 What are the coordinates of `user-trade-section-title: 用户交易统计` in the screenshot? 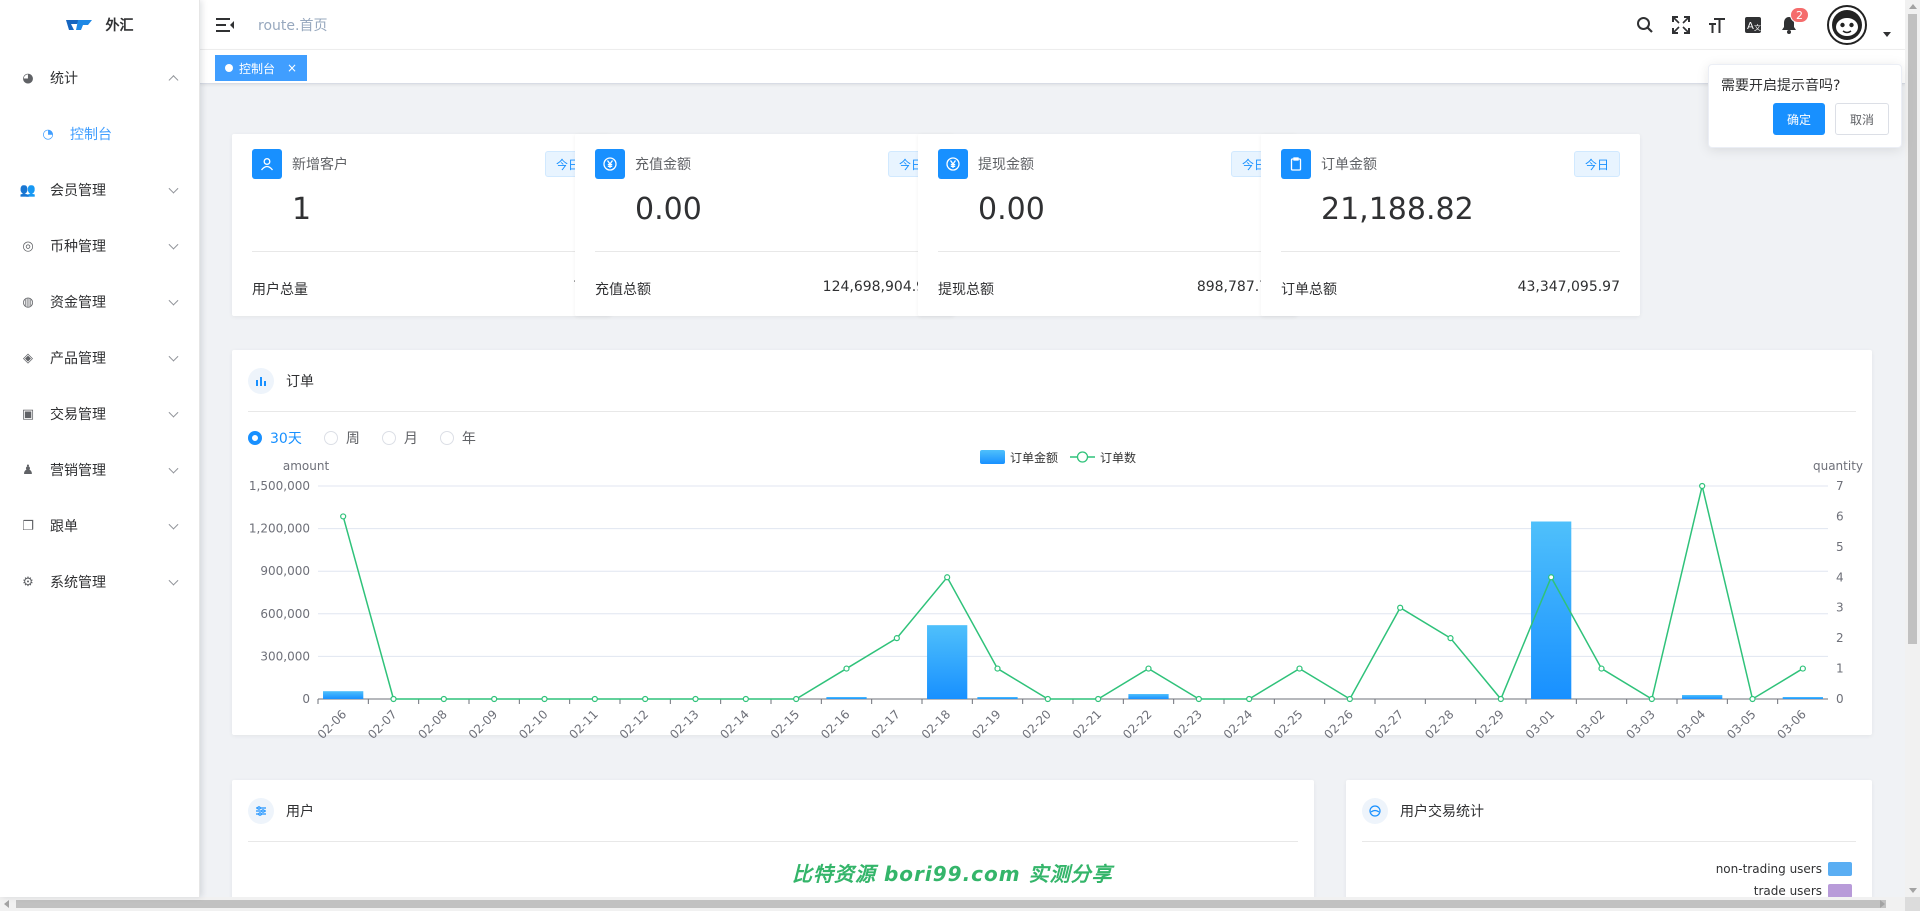 It's located at (1442, 811).